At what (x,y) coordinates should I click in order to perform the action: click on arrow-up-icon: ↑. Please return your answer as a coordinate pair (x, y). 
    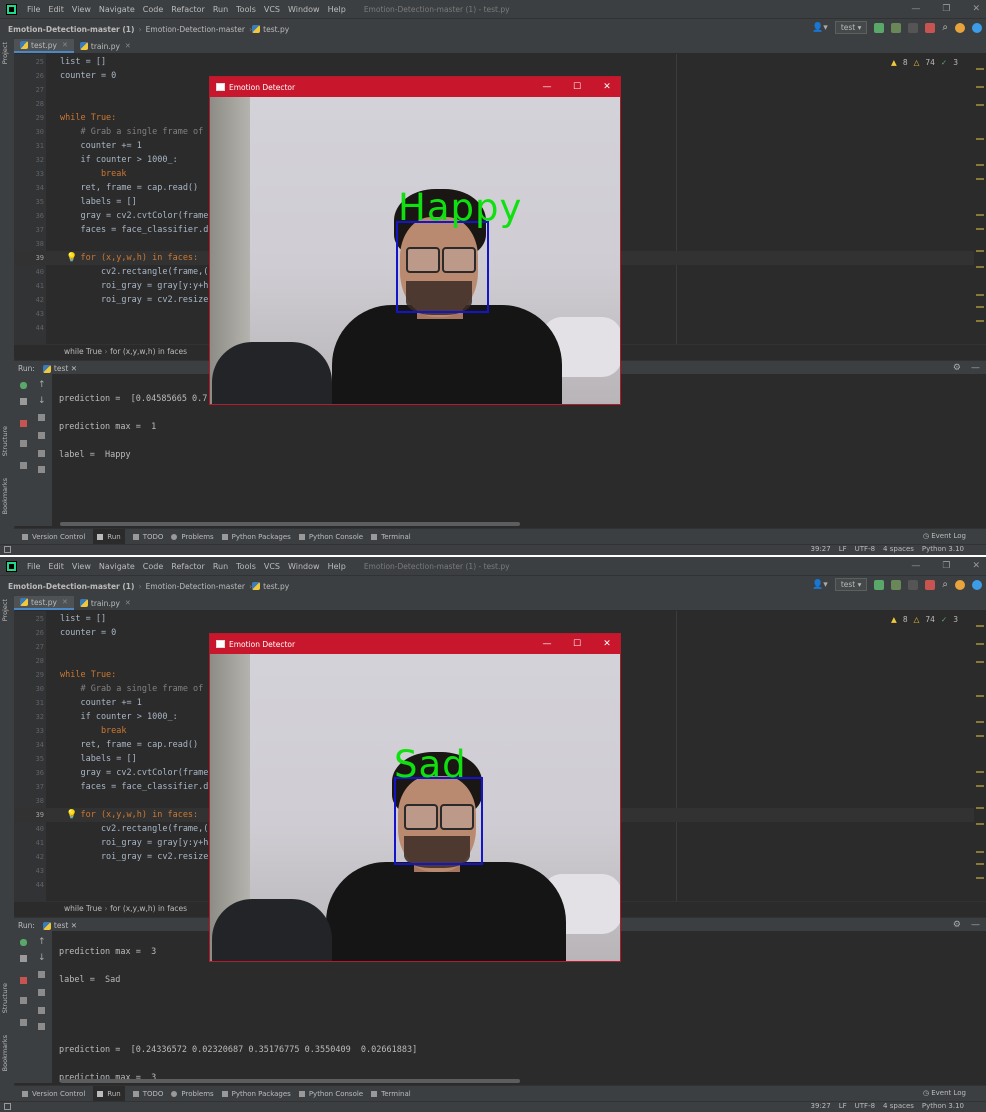
    Looking at the image, I should click on (42, 385).